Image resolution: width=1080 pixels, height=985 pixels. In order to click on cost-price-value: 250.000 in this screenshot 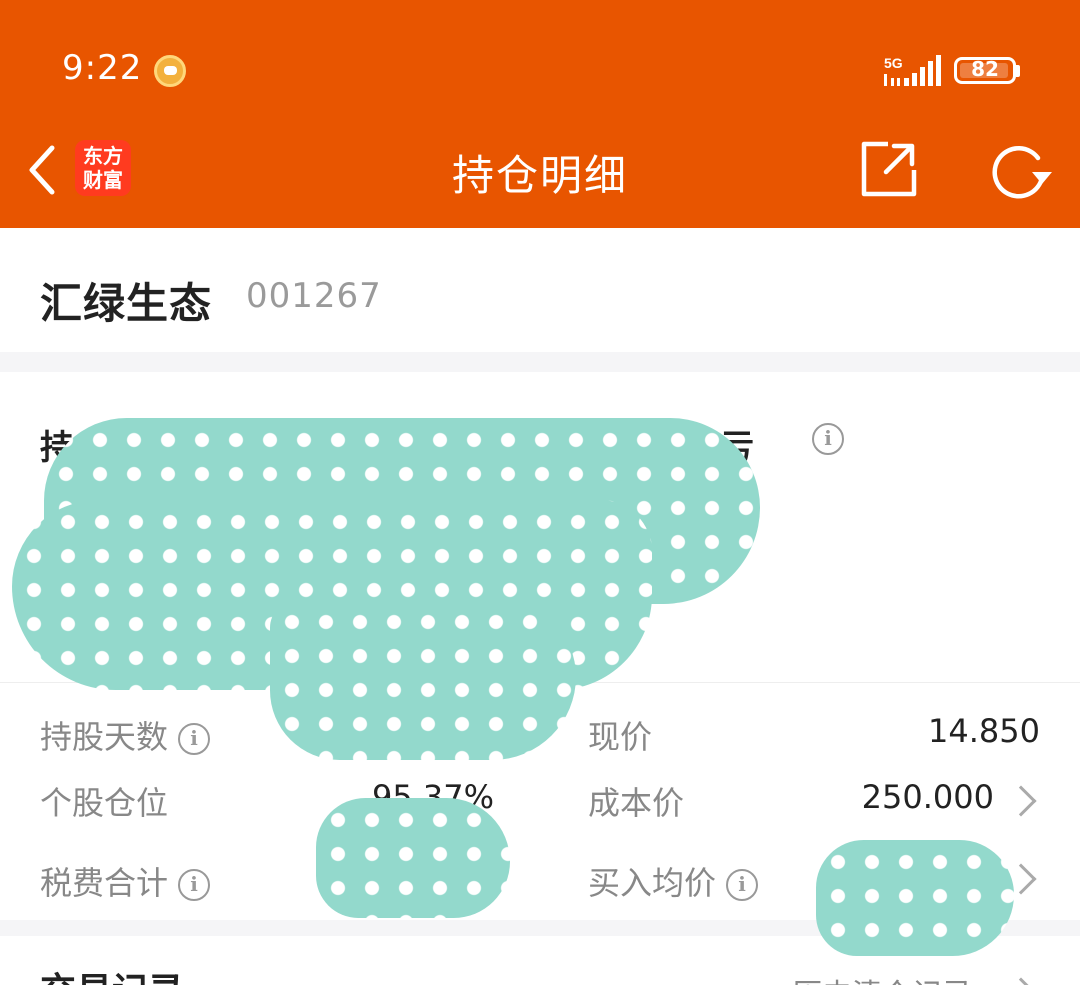, I will do `click(887, 797)`.